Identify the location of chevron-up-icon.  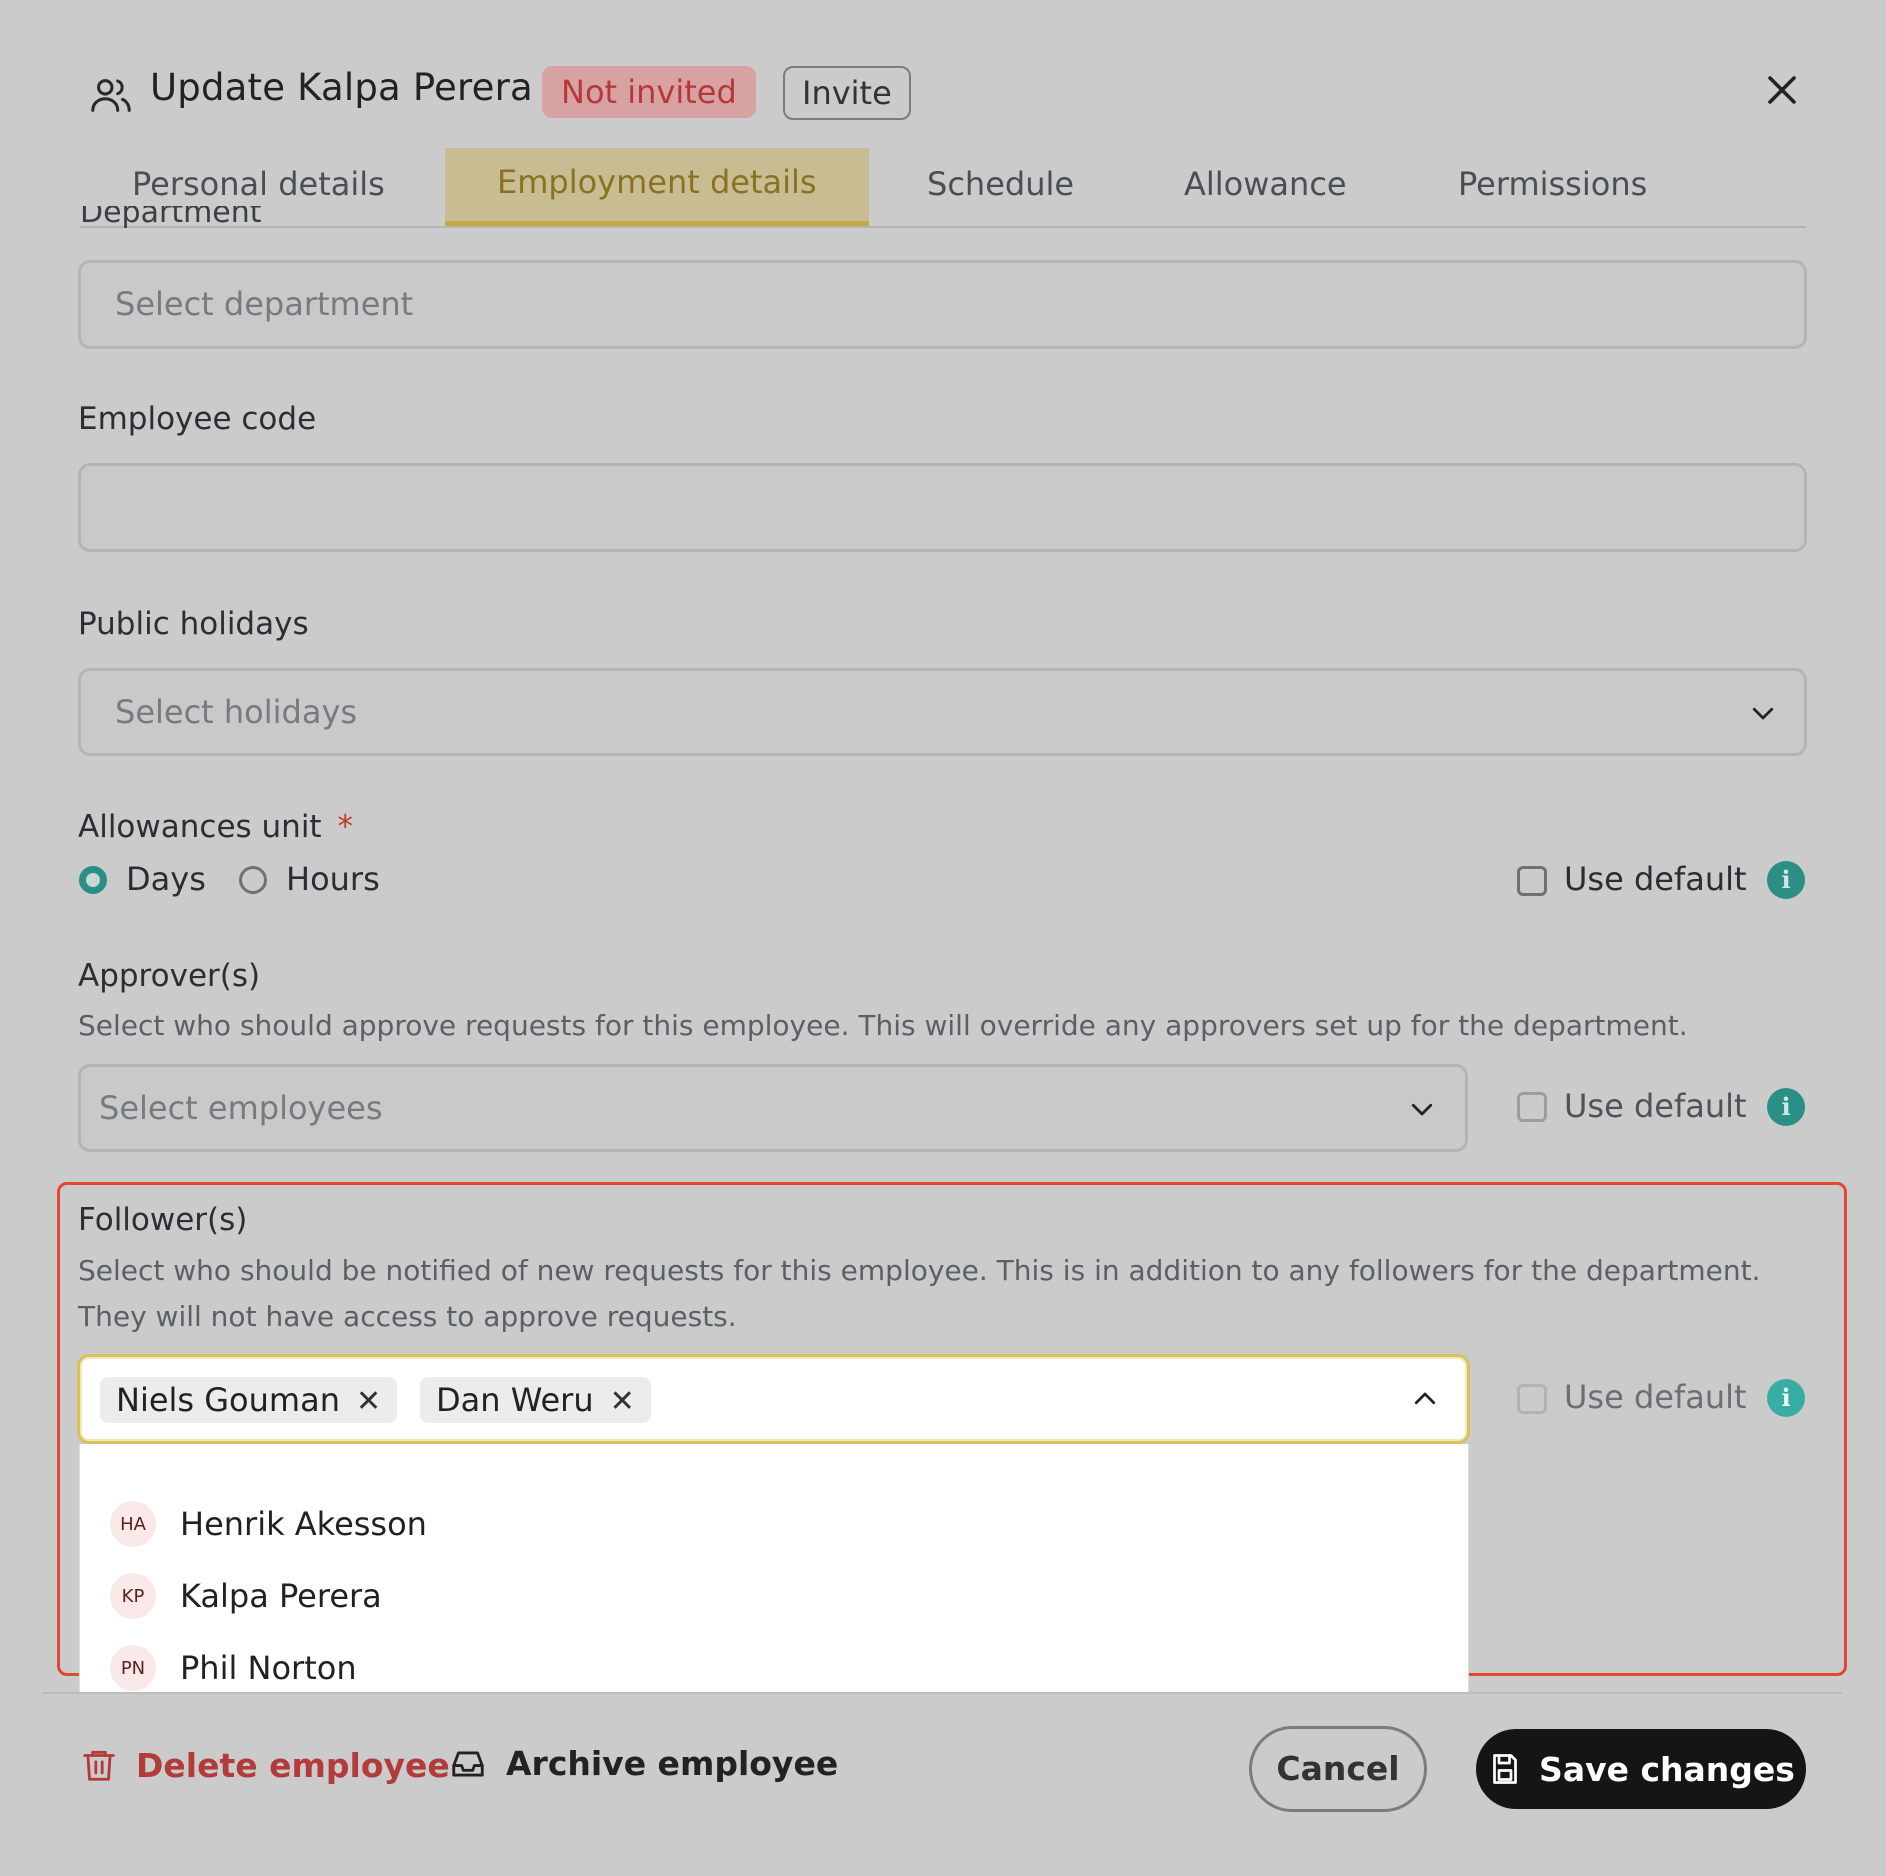
(1425, 1399).